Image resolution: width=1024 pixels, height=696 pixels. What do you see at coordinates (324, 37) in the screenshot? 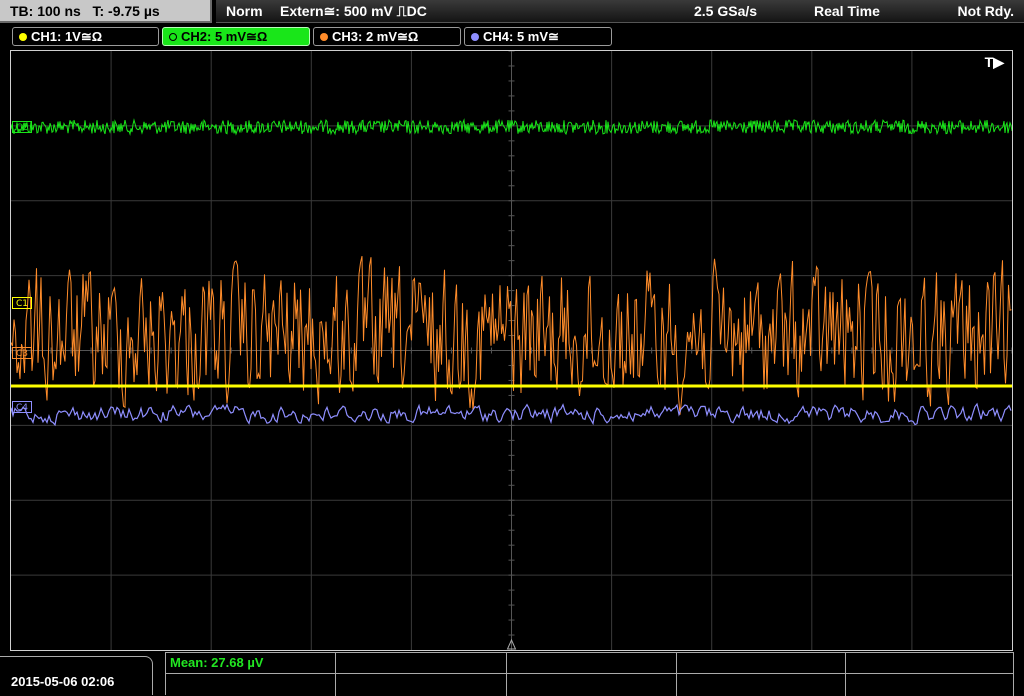
I see `ch3-color-dot` at bounding box center [324, 37].